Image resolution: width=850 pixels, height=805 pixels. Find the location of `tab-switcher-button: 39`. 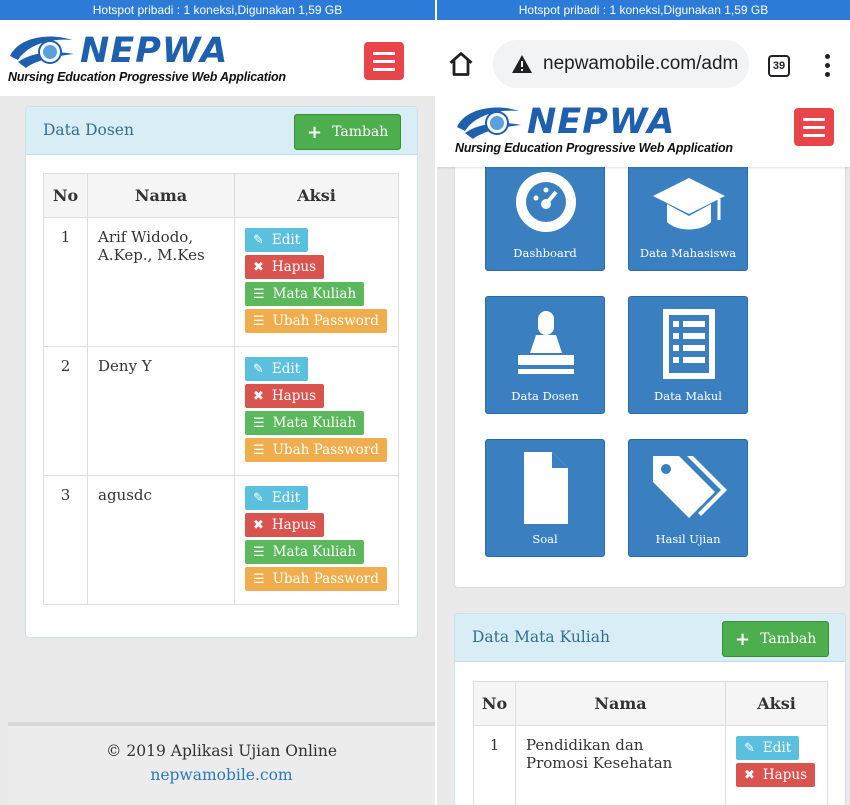

tab-switcher-button: 39 is located at coordinates (779, 66).